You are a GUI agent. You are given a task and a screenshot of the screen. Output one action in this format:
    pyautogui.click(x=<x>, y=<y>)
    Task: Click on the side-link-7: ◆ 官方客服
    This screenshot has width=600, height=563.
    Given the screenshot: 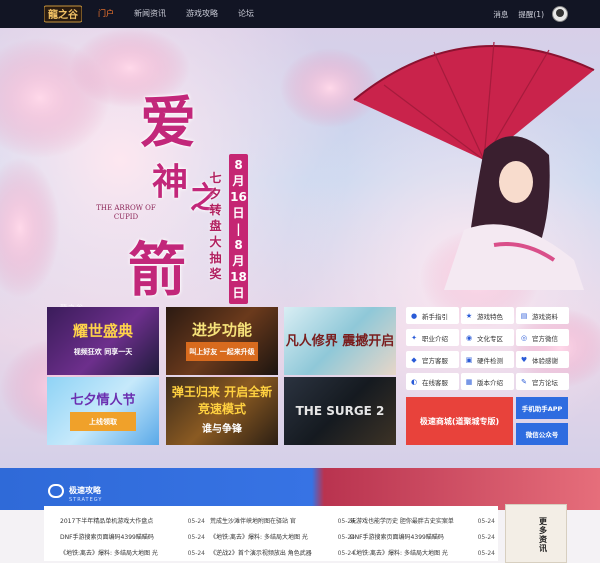 What is the action you would take?
    pyautogui.click(x=432, y=359)
    